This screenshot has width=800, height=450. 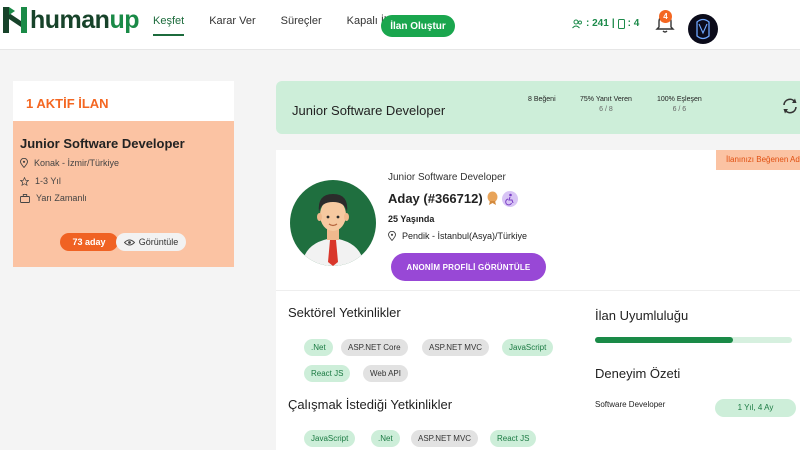 I want to click on nav-item-kesfet: Keşfet, so click(x=169, y=25).